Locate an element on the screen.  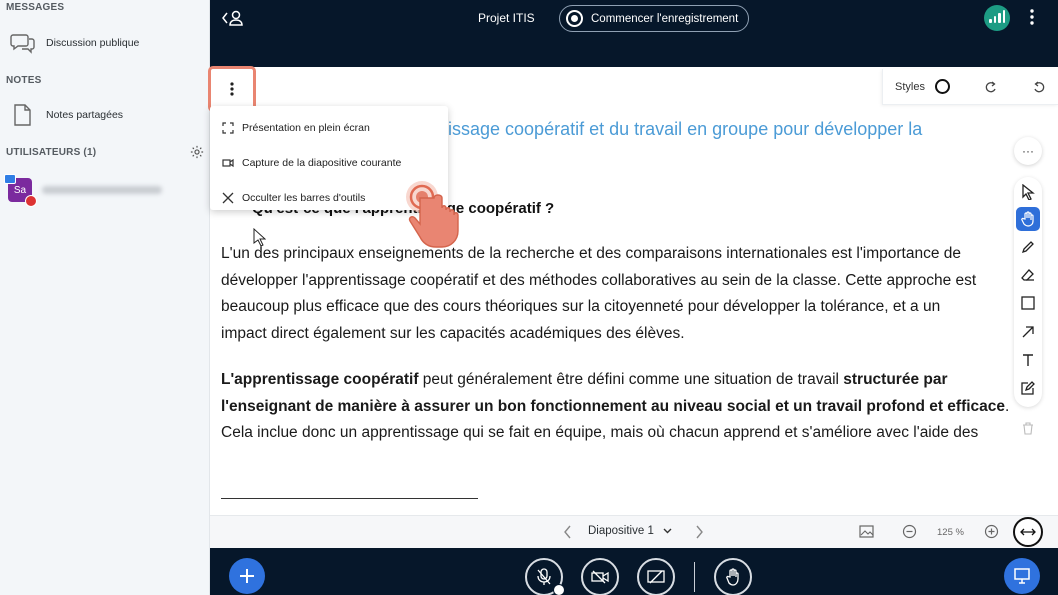
start-recording-button: Commencer l'enregistrement is located at coordinates (654, 18).